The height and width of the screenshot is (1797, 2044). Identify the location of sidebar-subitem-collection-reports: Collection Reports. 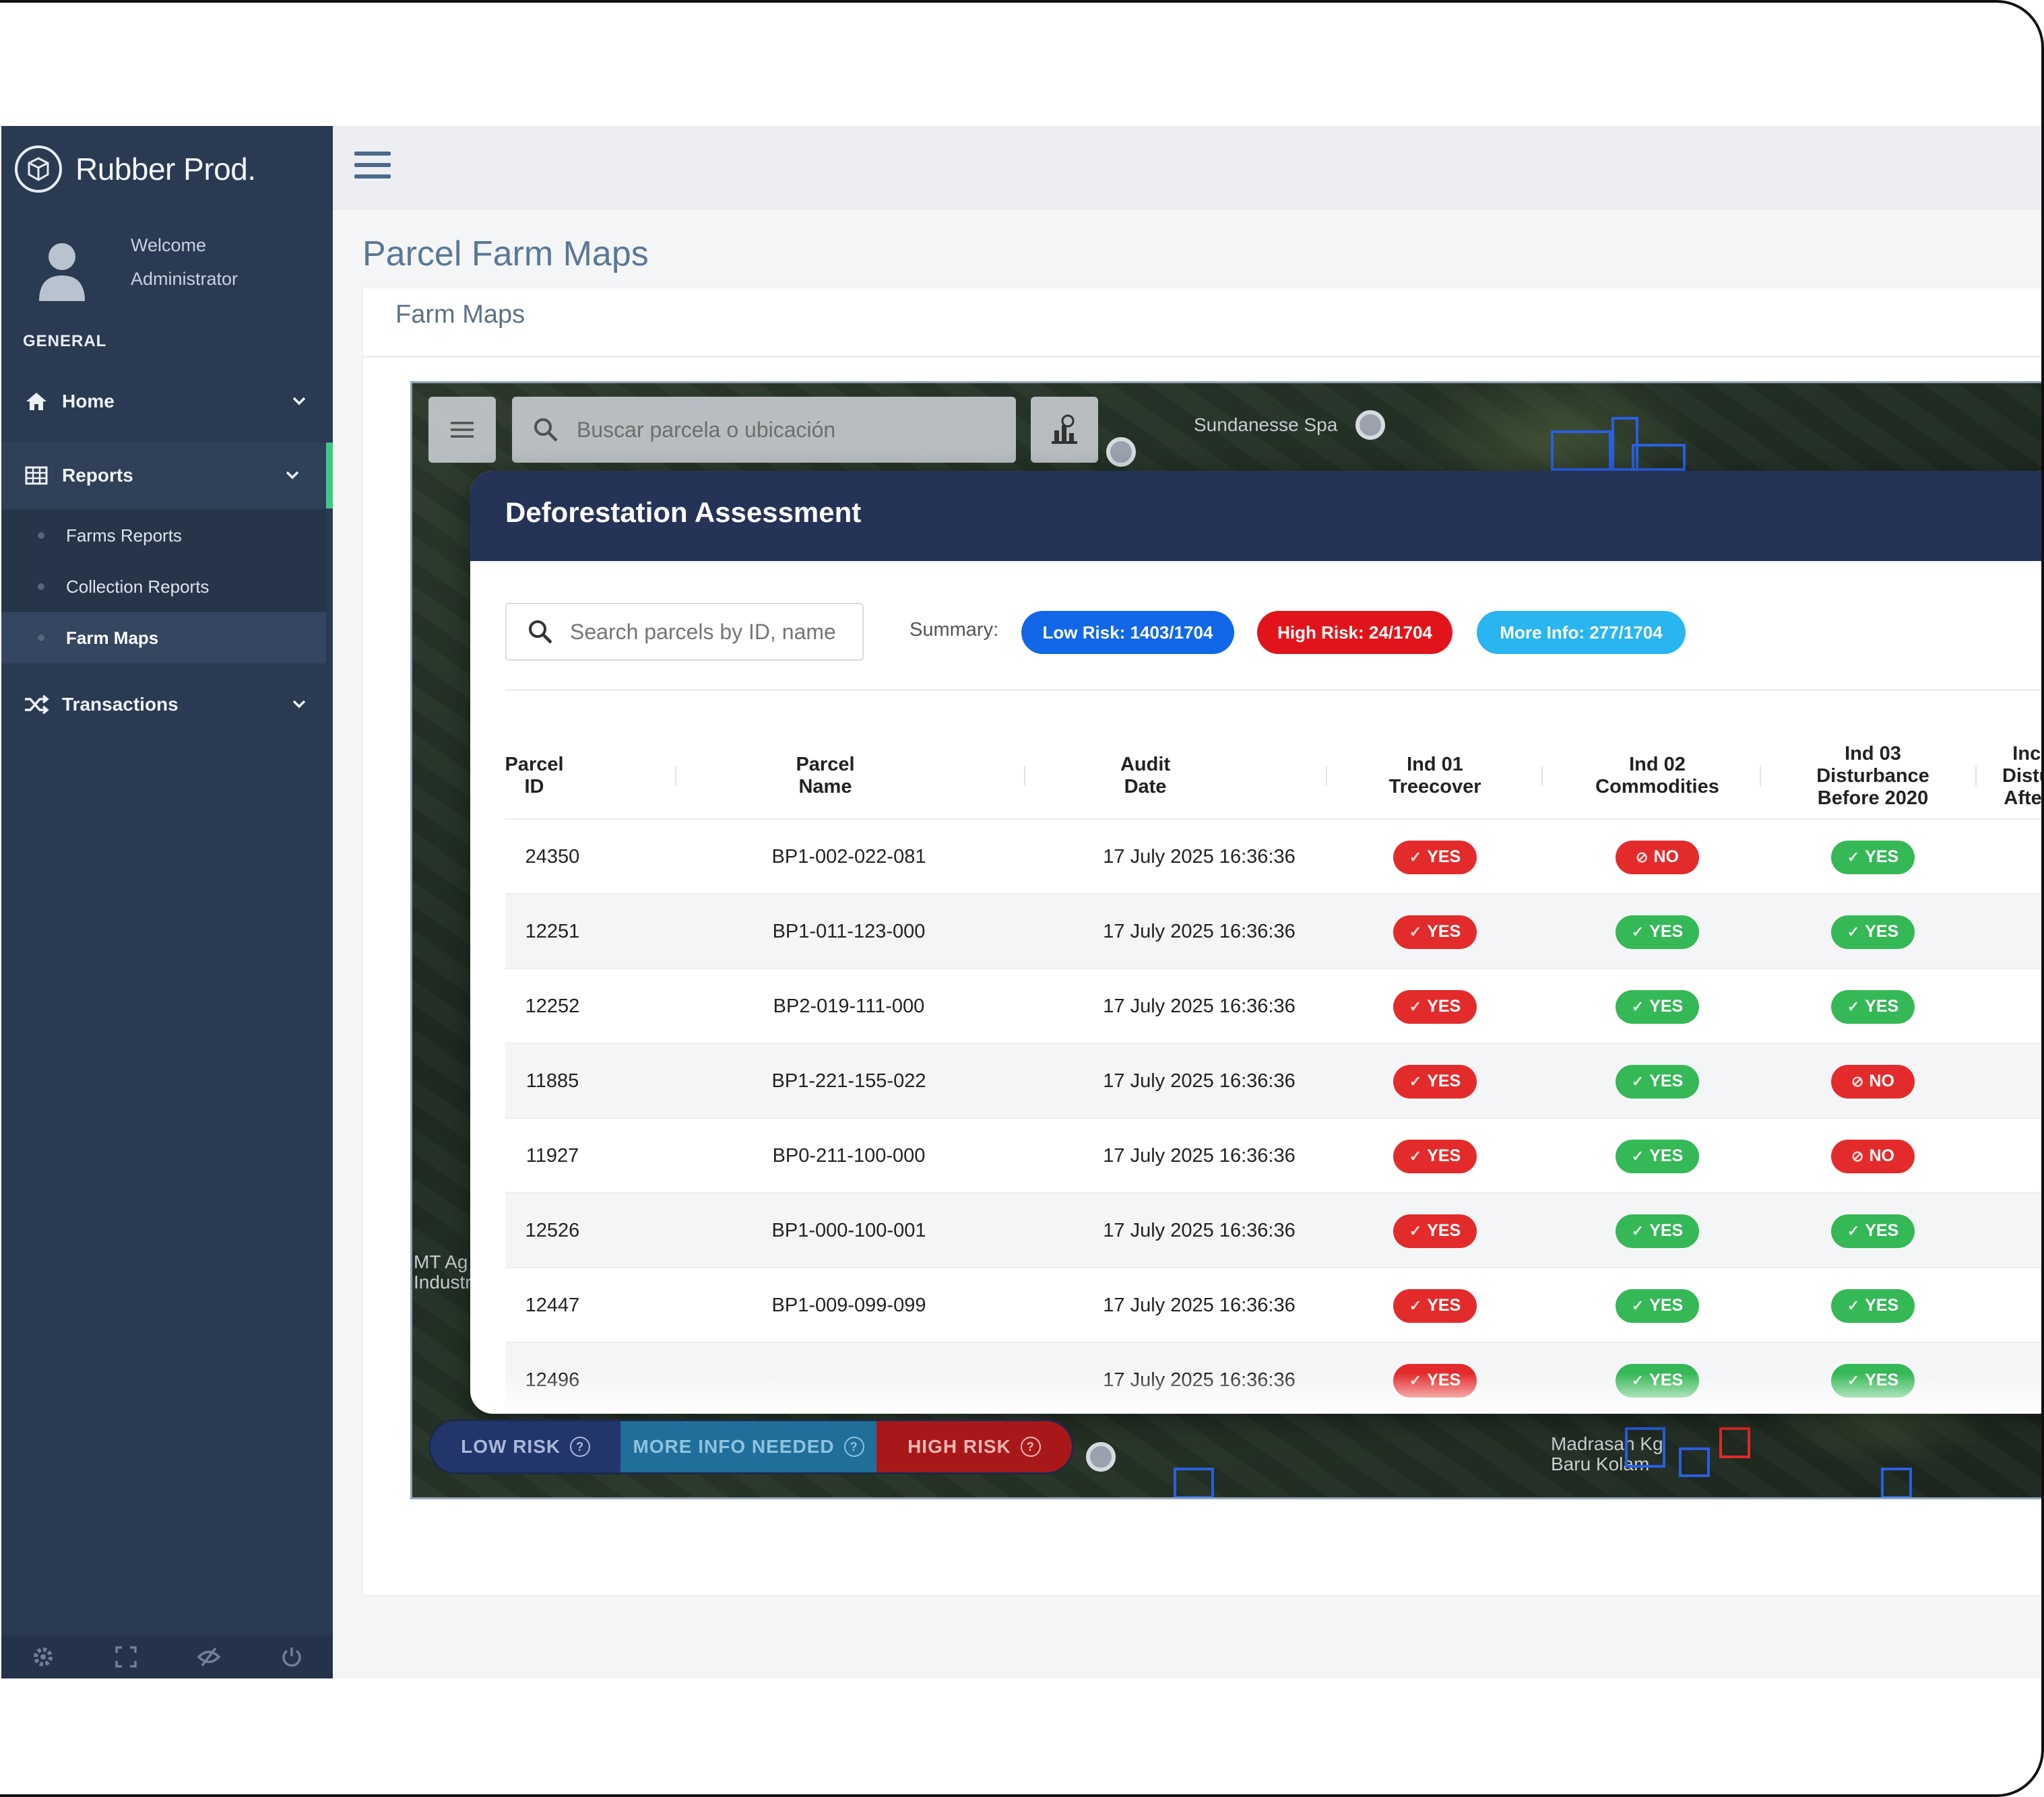
(163, 586).